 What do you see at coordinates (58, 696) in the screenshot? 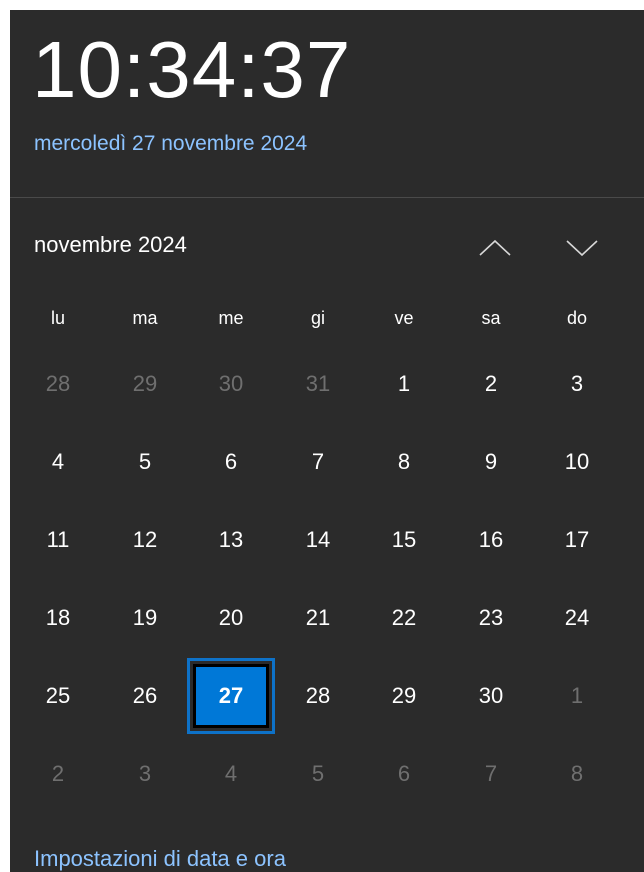
I see `calendar-day: 25` at bounding box center [58, 696].